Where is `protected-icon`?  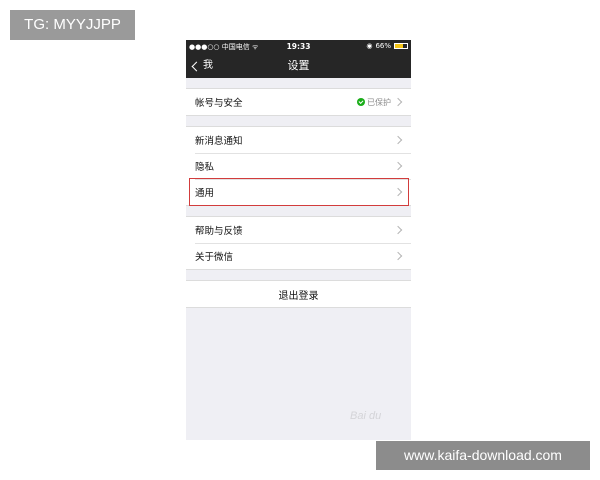 protected-icon is located at coordinates (361, 102).